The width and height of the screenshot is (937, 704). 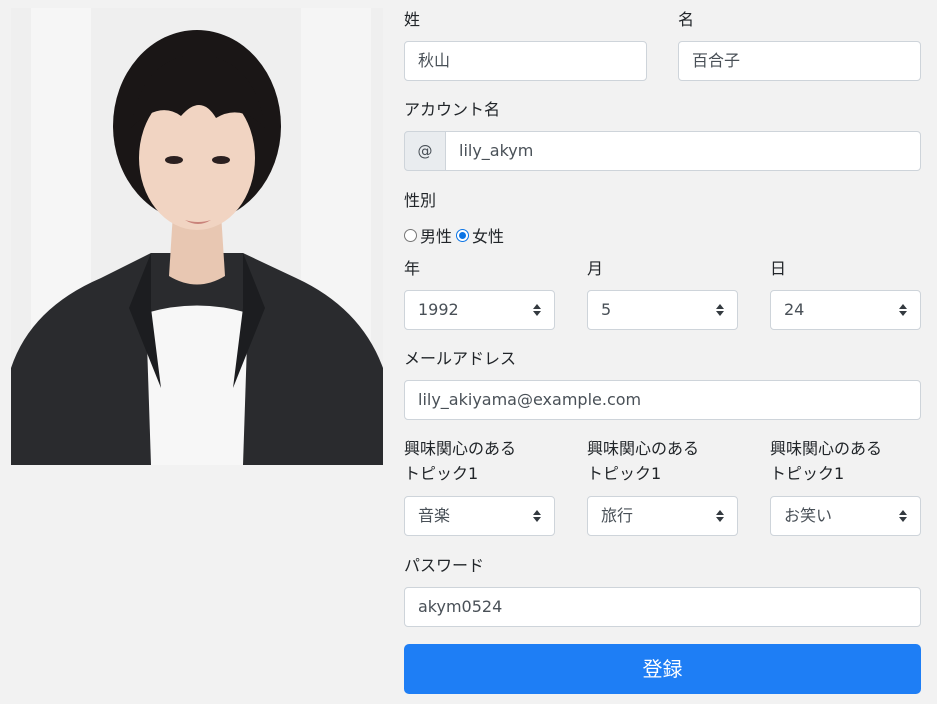 What do you see at coordinates (479, 310) in the screenshot?
I see `year-select: 1992` at bounding box center [479, 310].